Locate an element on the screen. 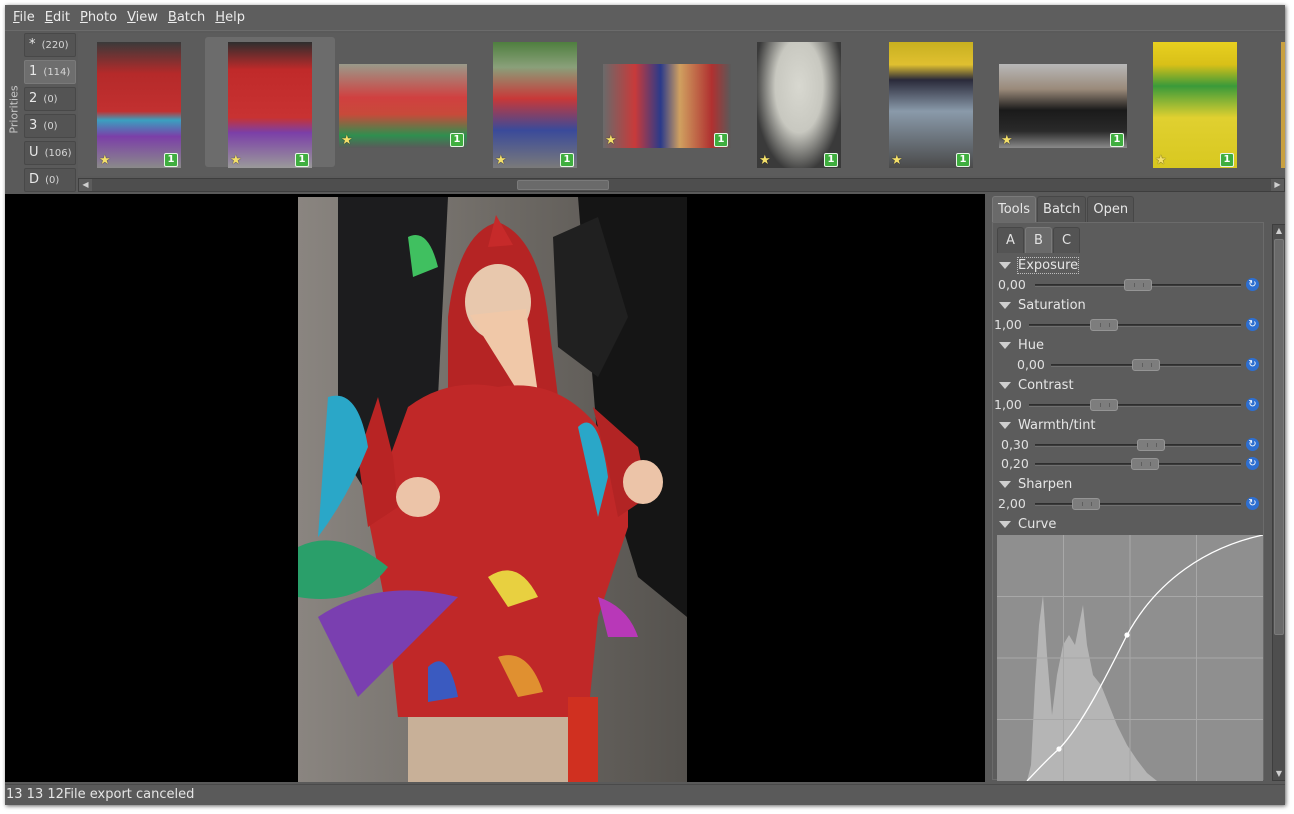 The width and height of the screenshot is (1294, 814). tab-tools: Tools is located at coordinates (1014, 209).